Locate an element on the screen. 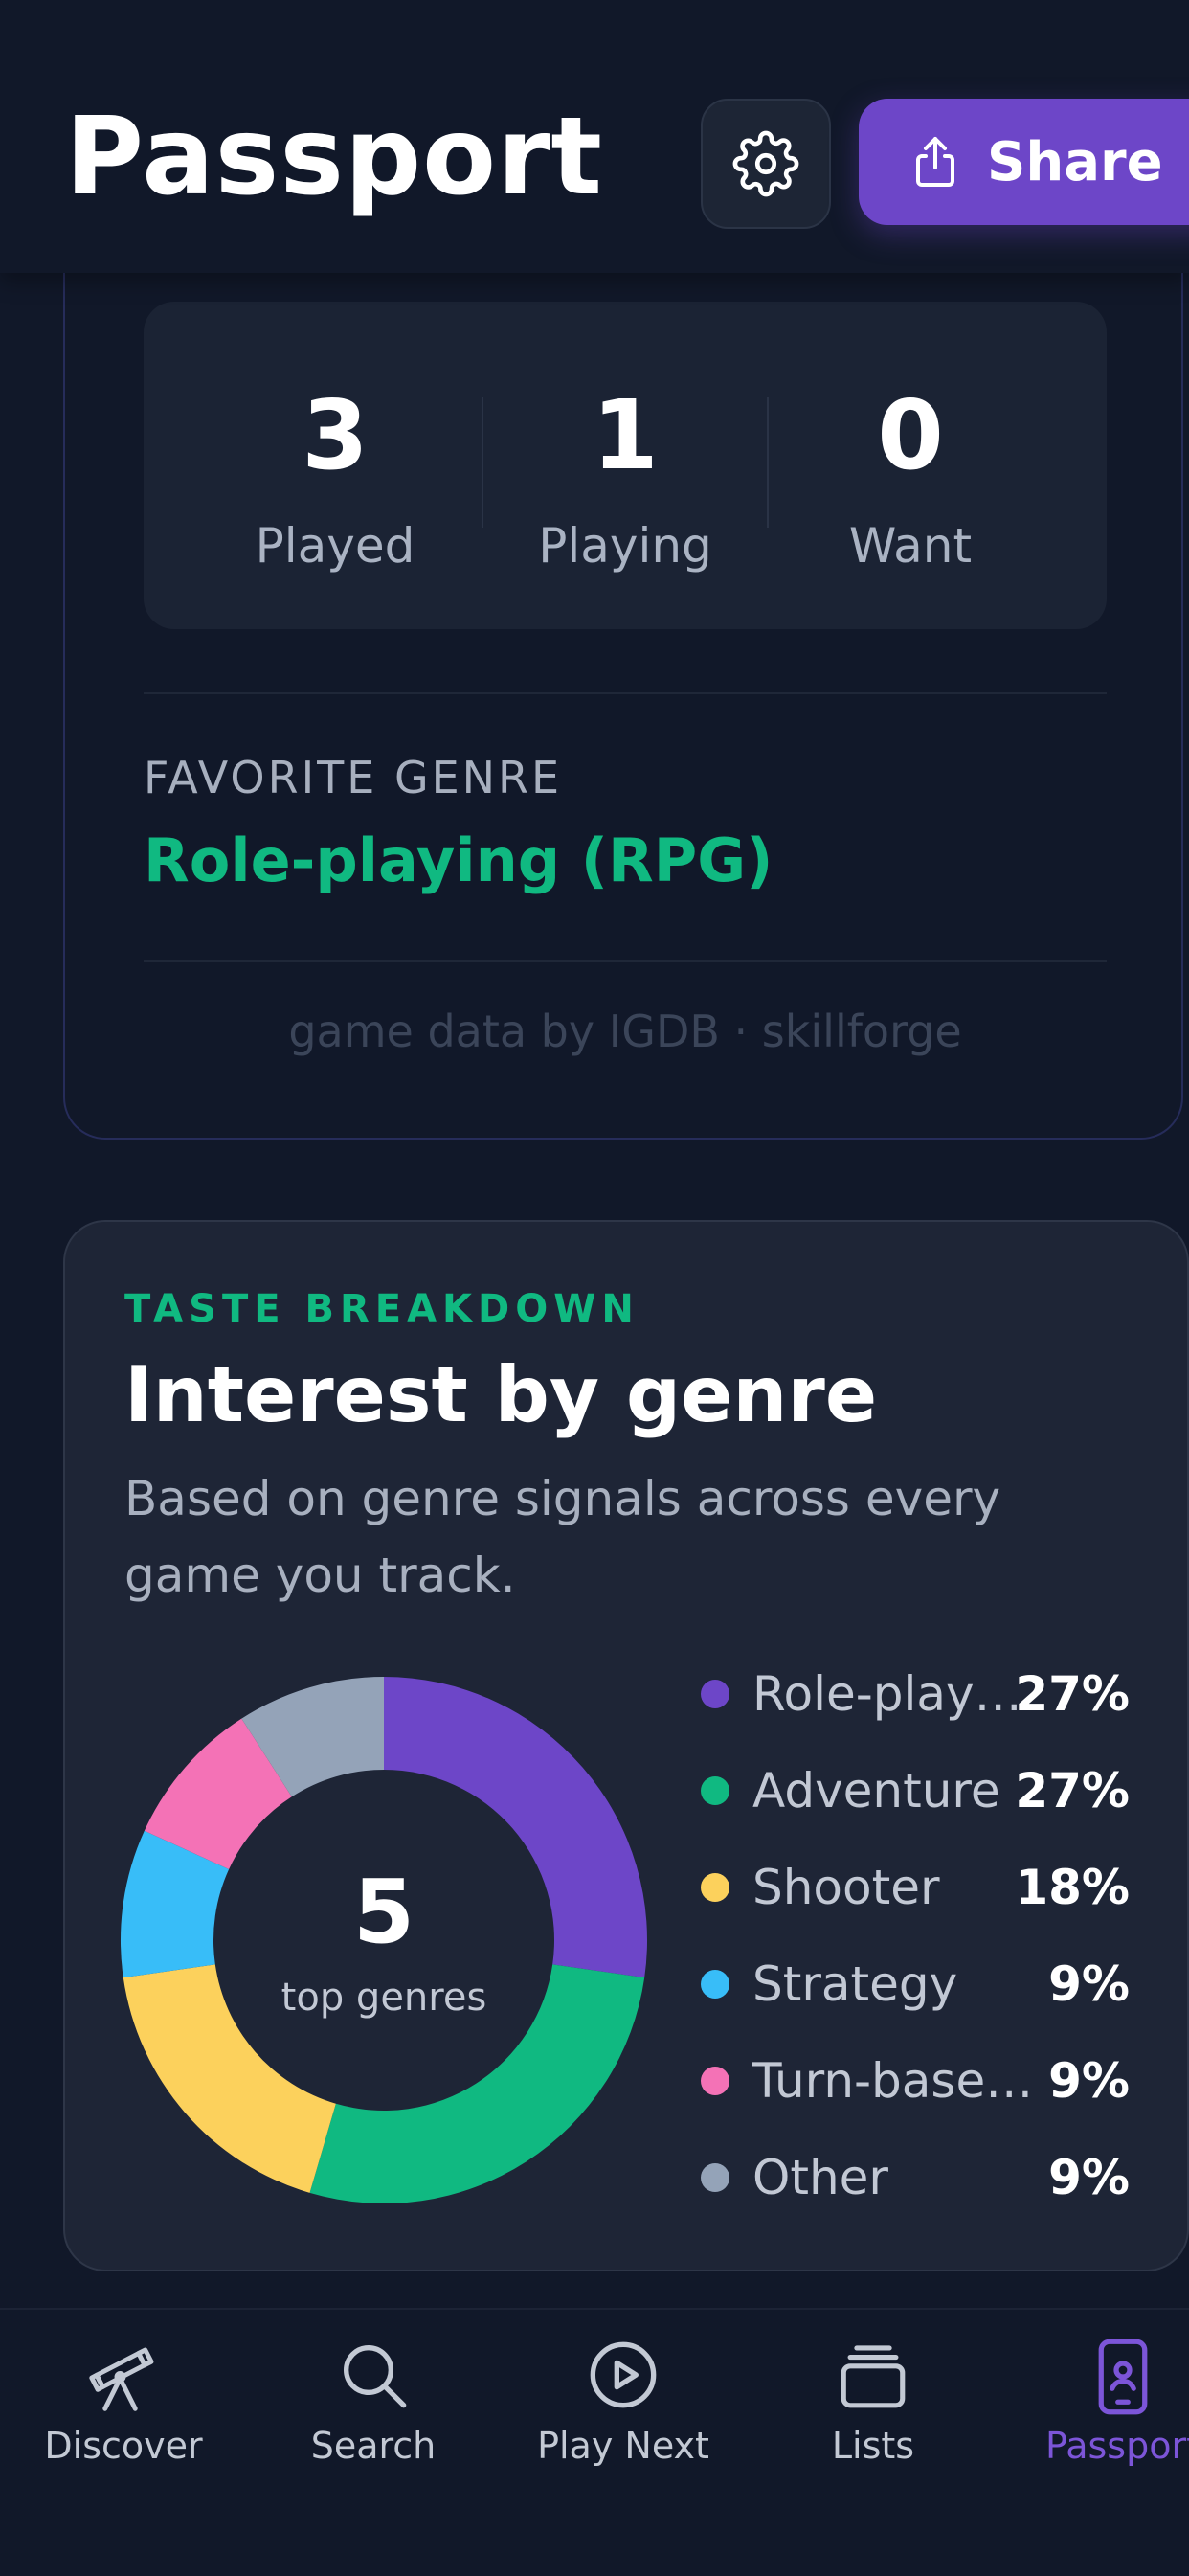  stats-panel: 3 Played 1 Playing 0 Want is located at coordinates (625, 465).